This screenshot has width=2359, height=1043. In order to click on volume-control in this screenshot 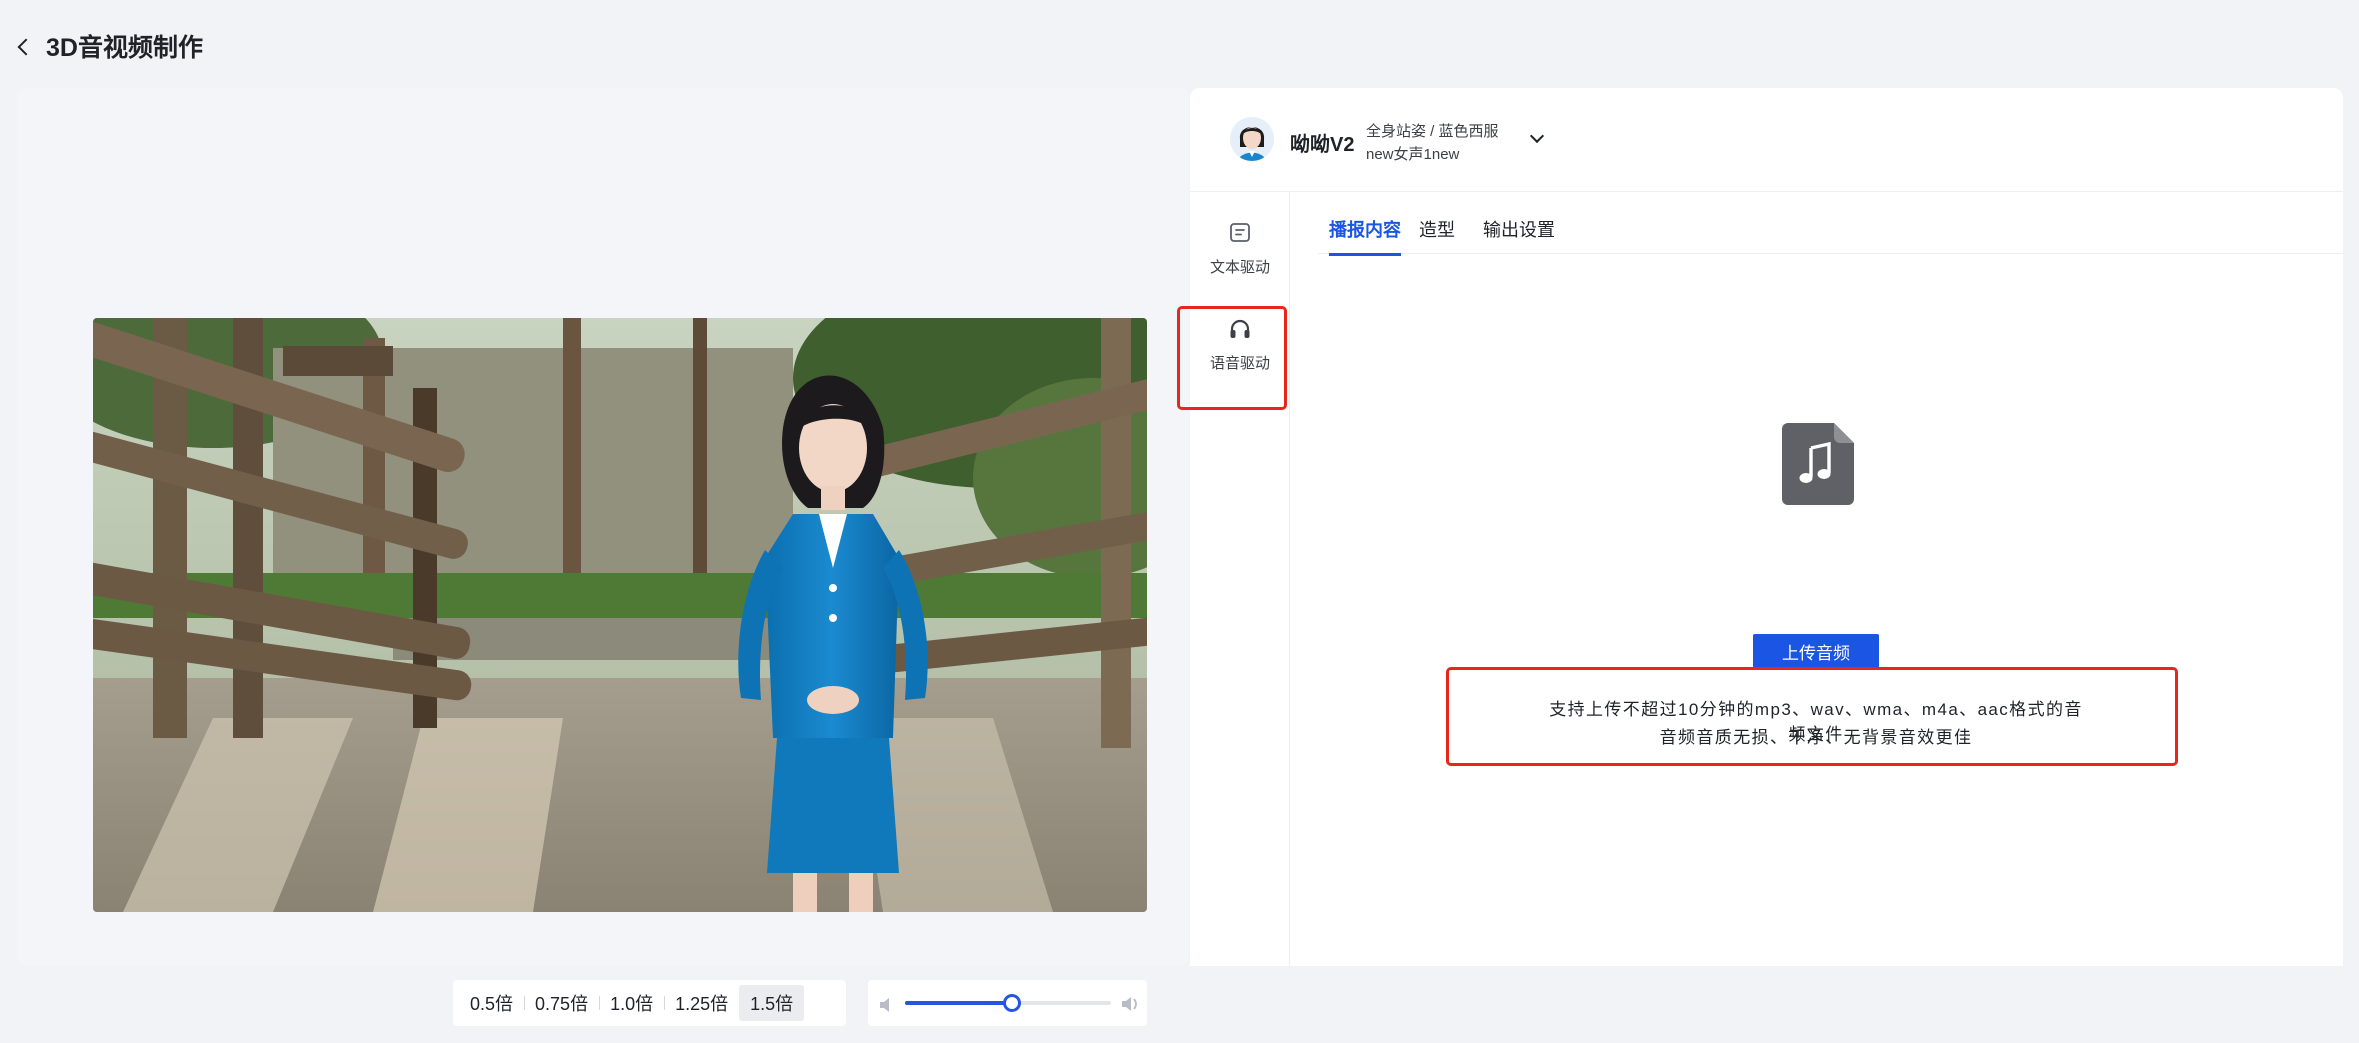, I will do `click(1007, 1003)`.